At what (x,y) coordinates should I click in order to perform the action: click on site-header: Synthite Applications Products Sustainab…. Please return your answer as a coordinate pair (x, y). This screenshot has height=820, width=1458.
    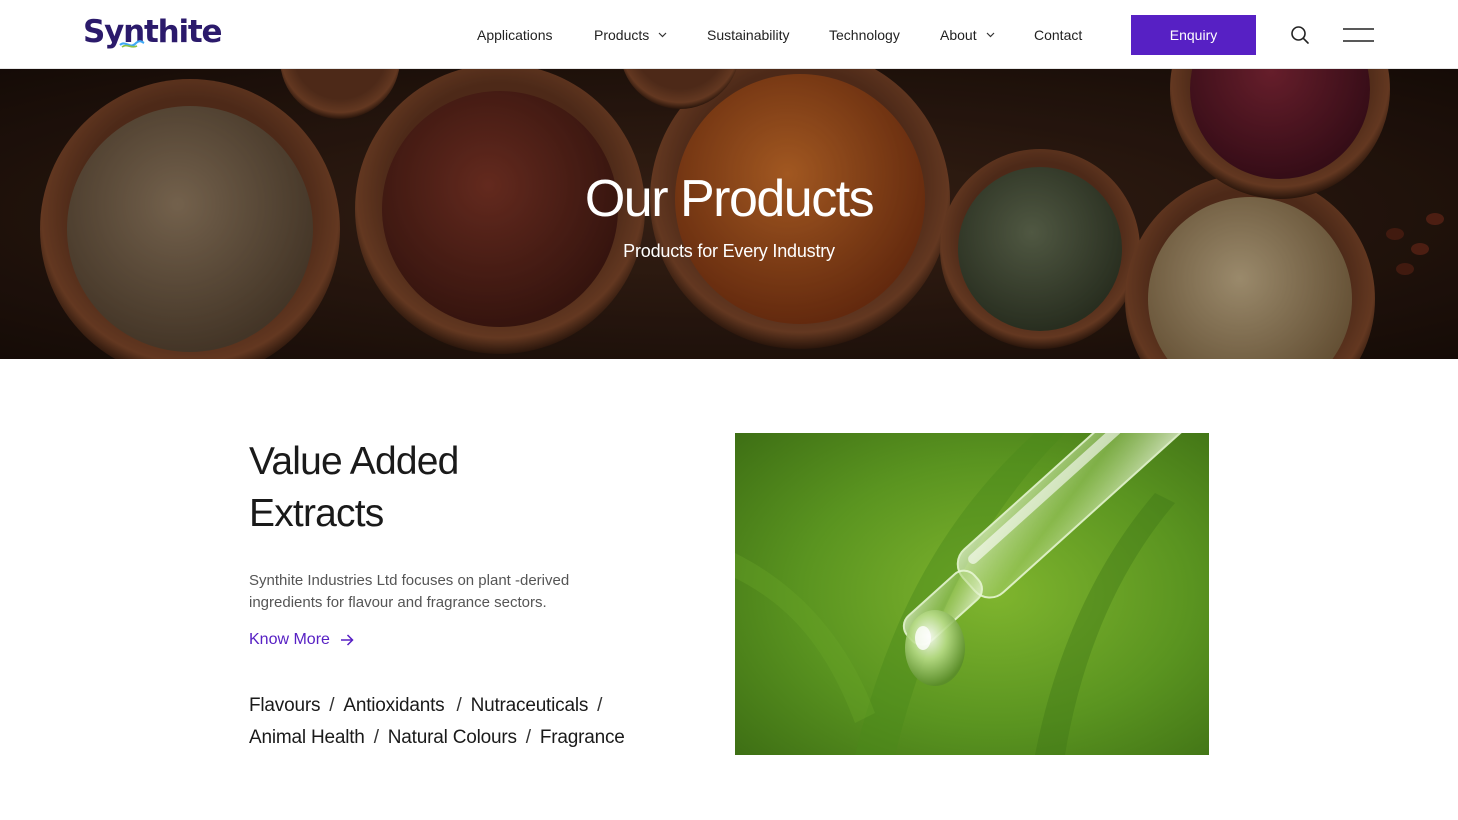
    Looking at the image, I should click on (729, 34).